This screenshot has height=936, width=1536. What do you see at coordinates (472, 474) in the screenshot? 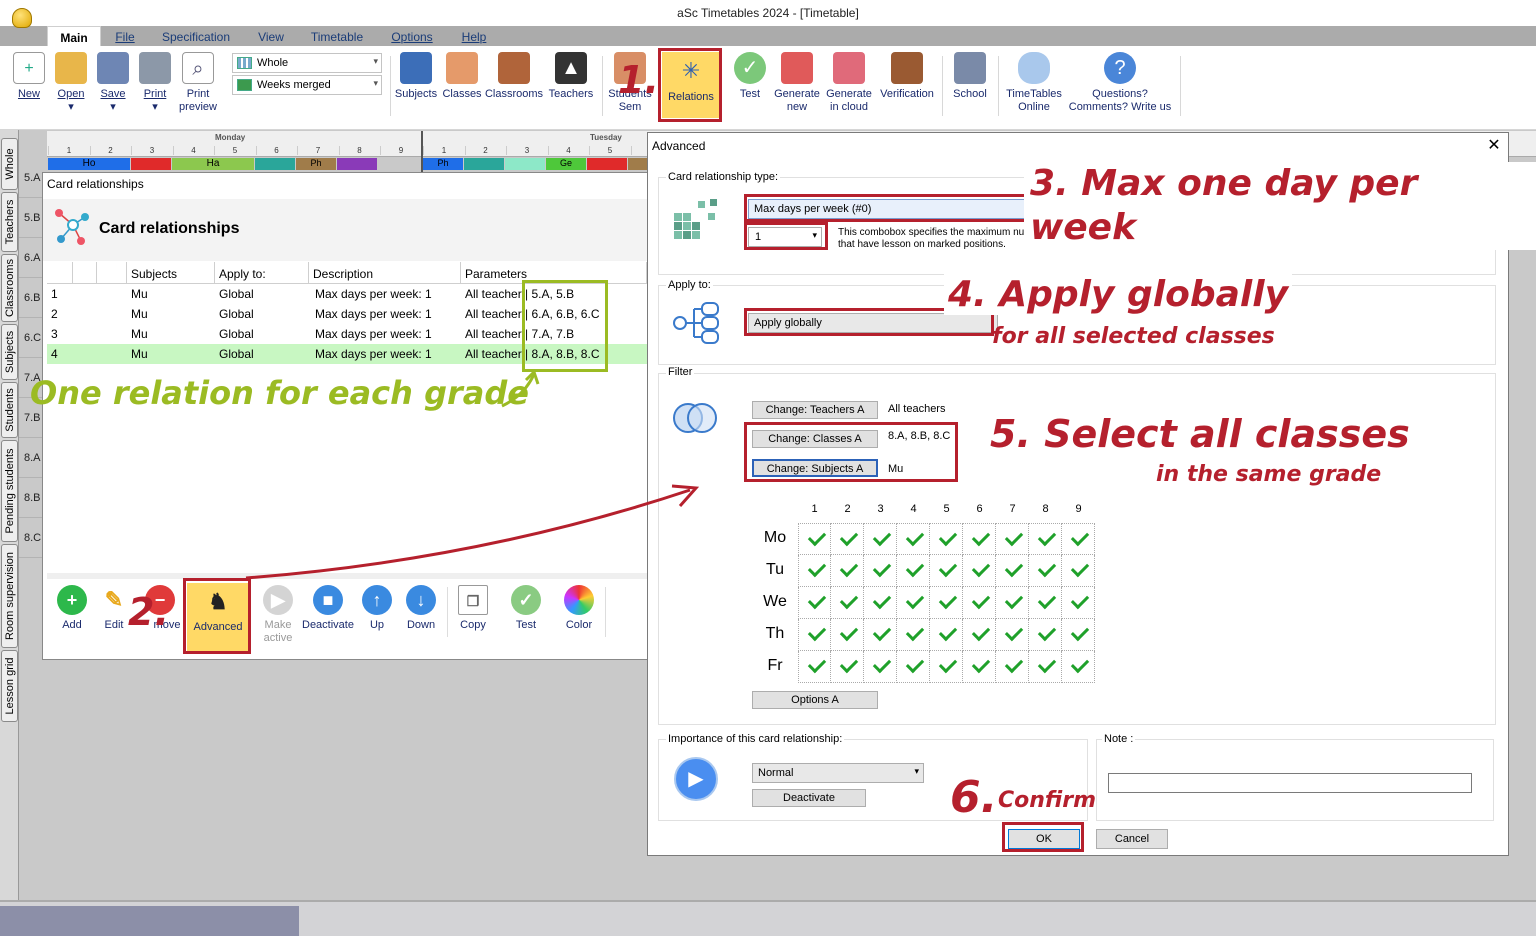
I see `annotation-arrows` at bounding box center [472, 474].